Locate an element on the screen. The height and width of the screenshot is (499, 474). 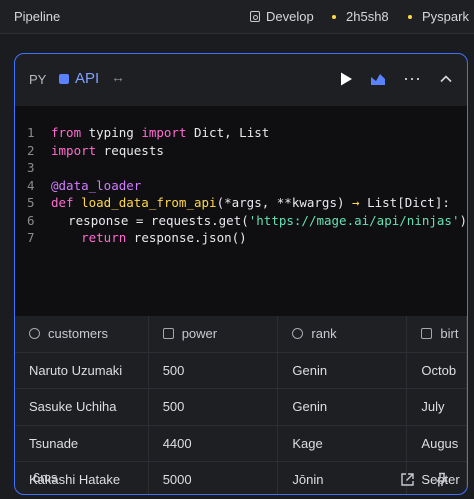
table-cell: Kage is located at coordinates (342, 443).